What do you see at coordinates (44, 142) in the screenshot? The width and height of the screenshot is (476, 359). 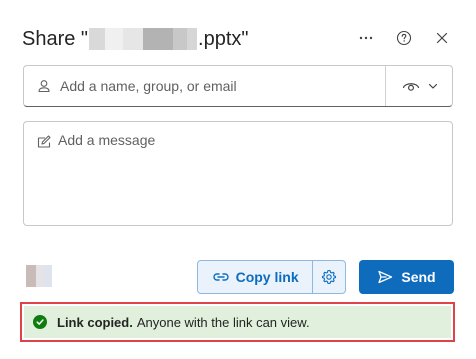 I see `edit-message-icon` at bounding box center [44, 142].